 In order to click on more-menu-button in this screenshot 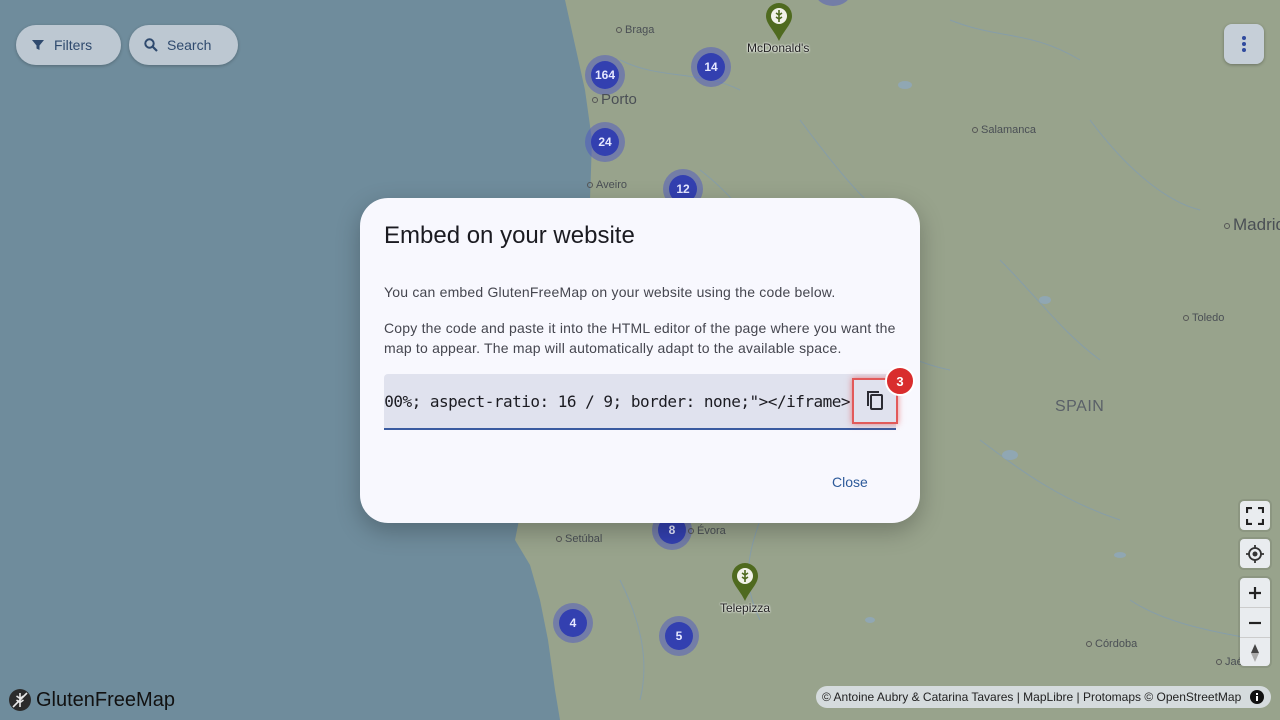, I will do `click(1244, 44)`.